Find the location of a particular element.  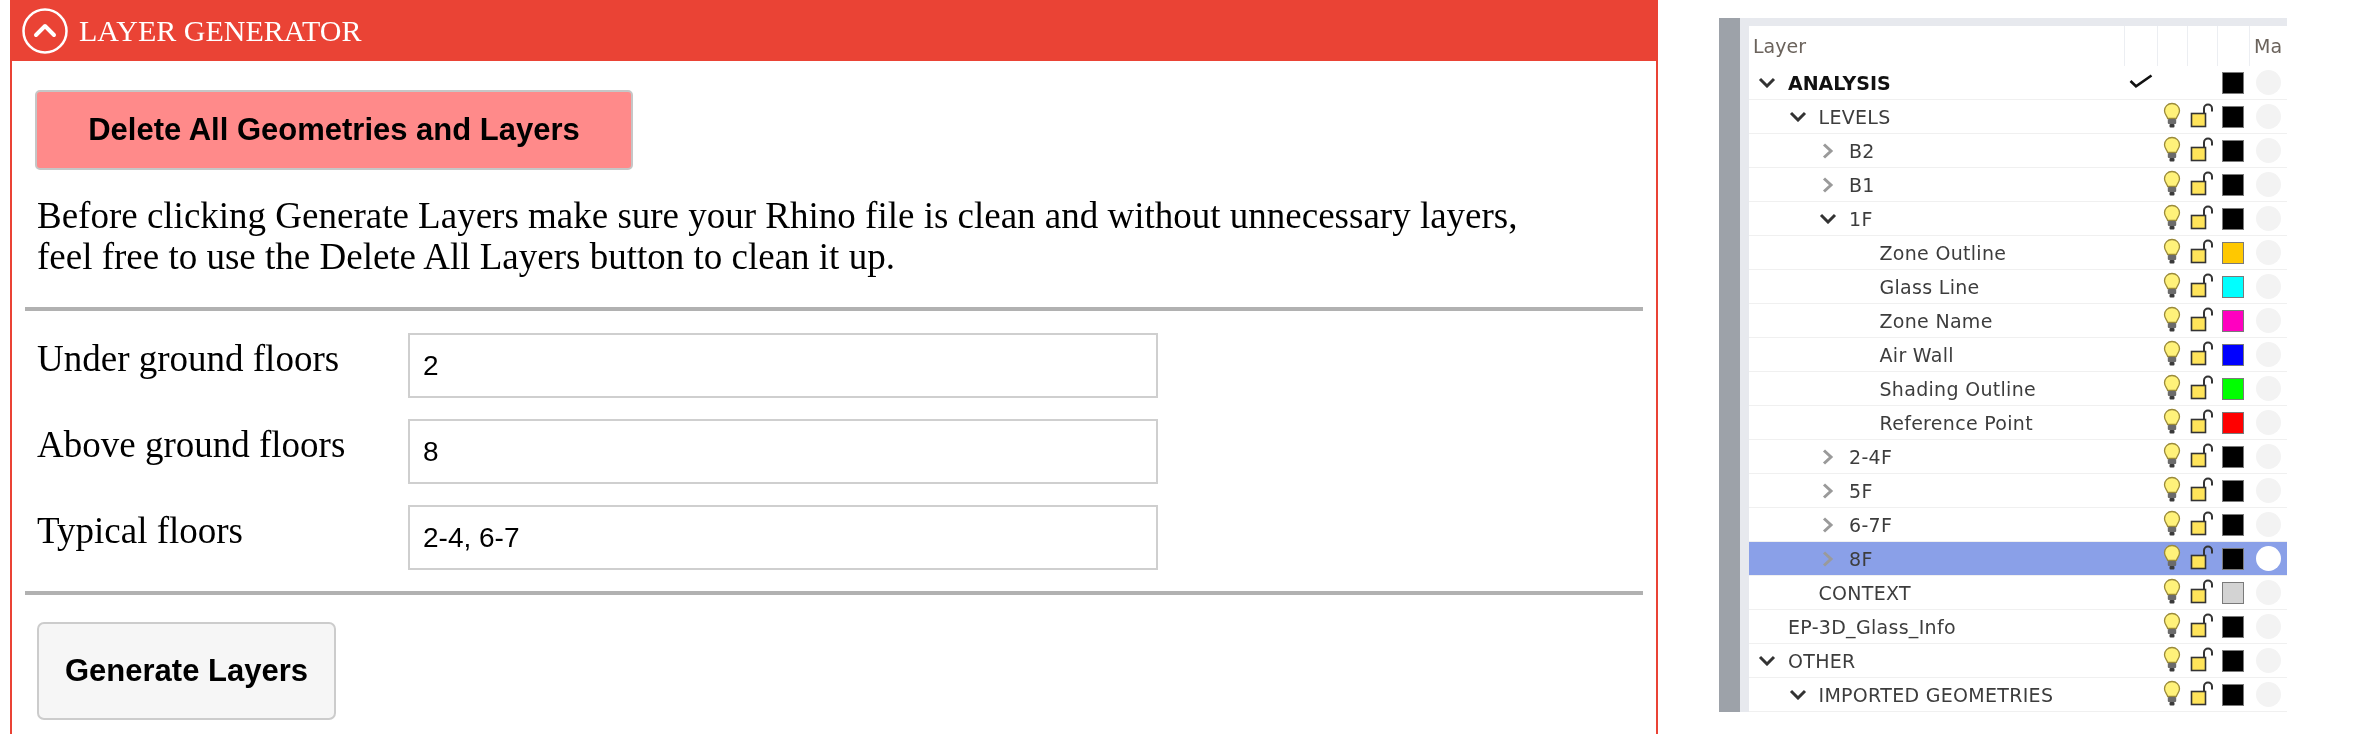

layer-name: EP-3D_Glass_Info is located at coordinates (1872, 626).